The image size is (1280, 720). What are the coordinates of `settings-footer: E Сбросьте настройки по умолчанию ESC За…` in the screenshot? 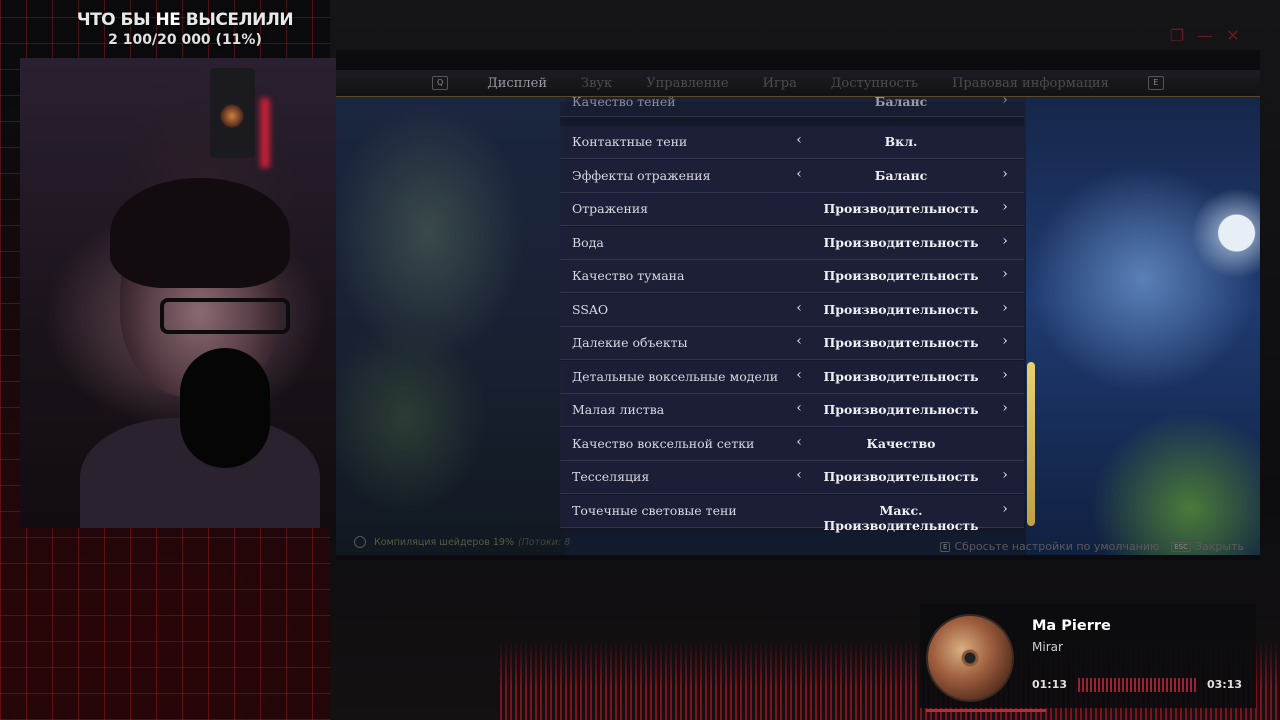 It's located at (1092, 546).